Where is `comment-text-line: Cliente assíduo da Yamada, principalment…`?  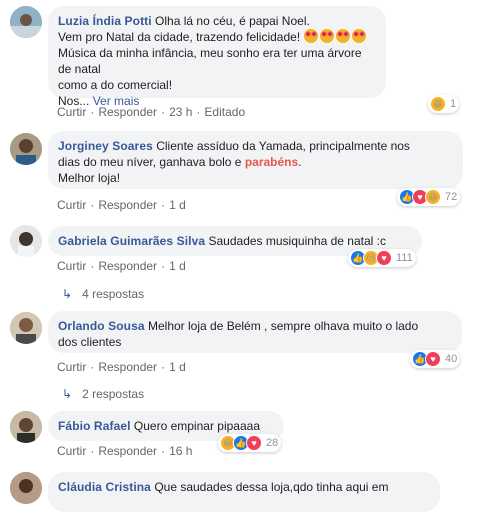 comment-text-line: Cliente assíduo da Yamada, principalment… is located at coordinates (283, 146).